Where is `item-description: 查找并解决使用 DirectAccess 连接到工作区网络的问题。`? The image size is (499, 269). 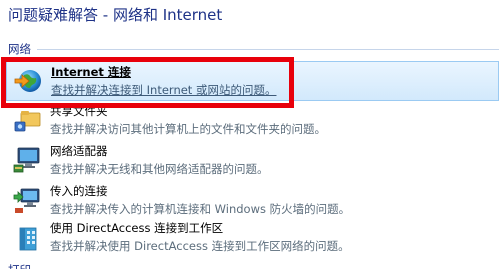
item-description: 查找并解决使用 DirectAccess 连接到工作区网络的问题。 is located at coordinates (200, 246).